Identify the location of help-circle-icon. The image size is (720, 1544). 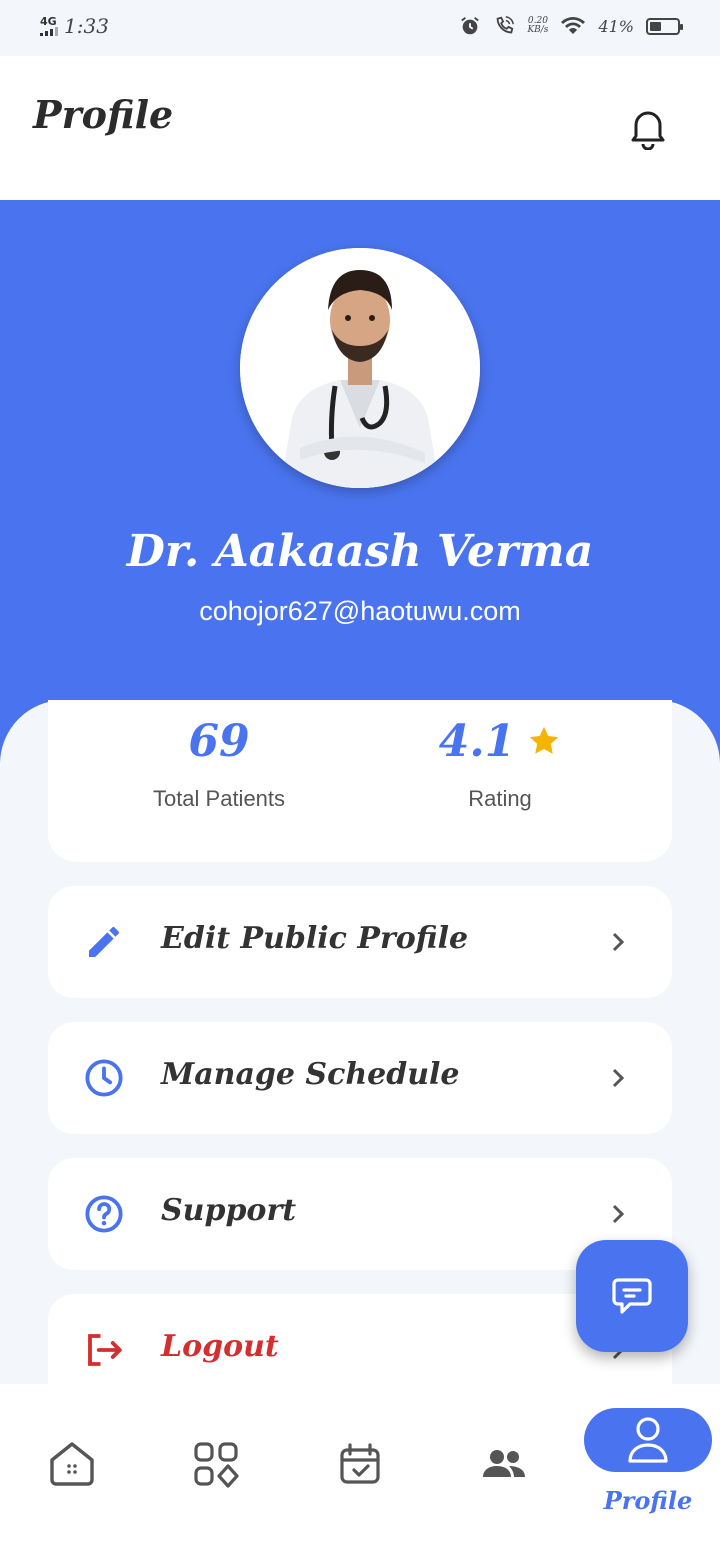
(104, 1214).